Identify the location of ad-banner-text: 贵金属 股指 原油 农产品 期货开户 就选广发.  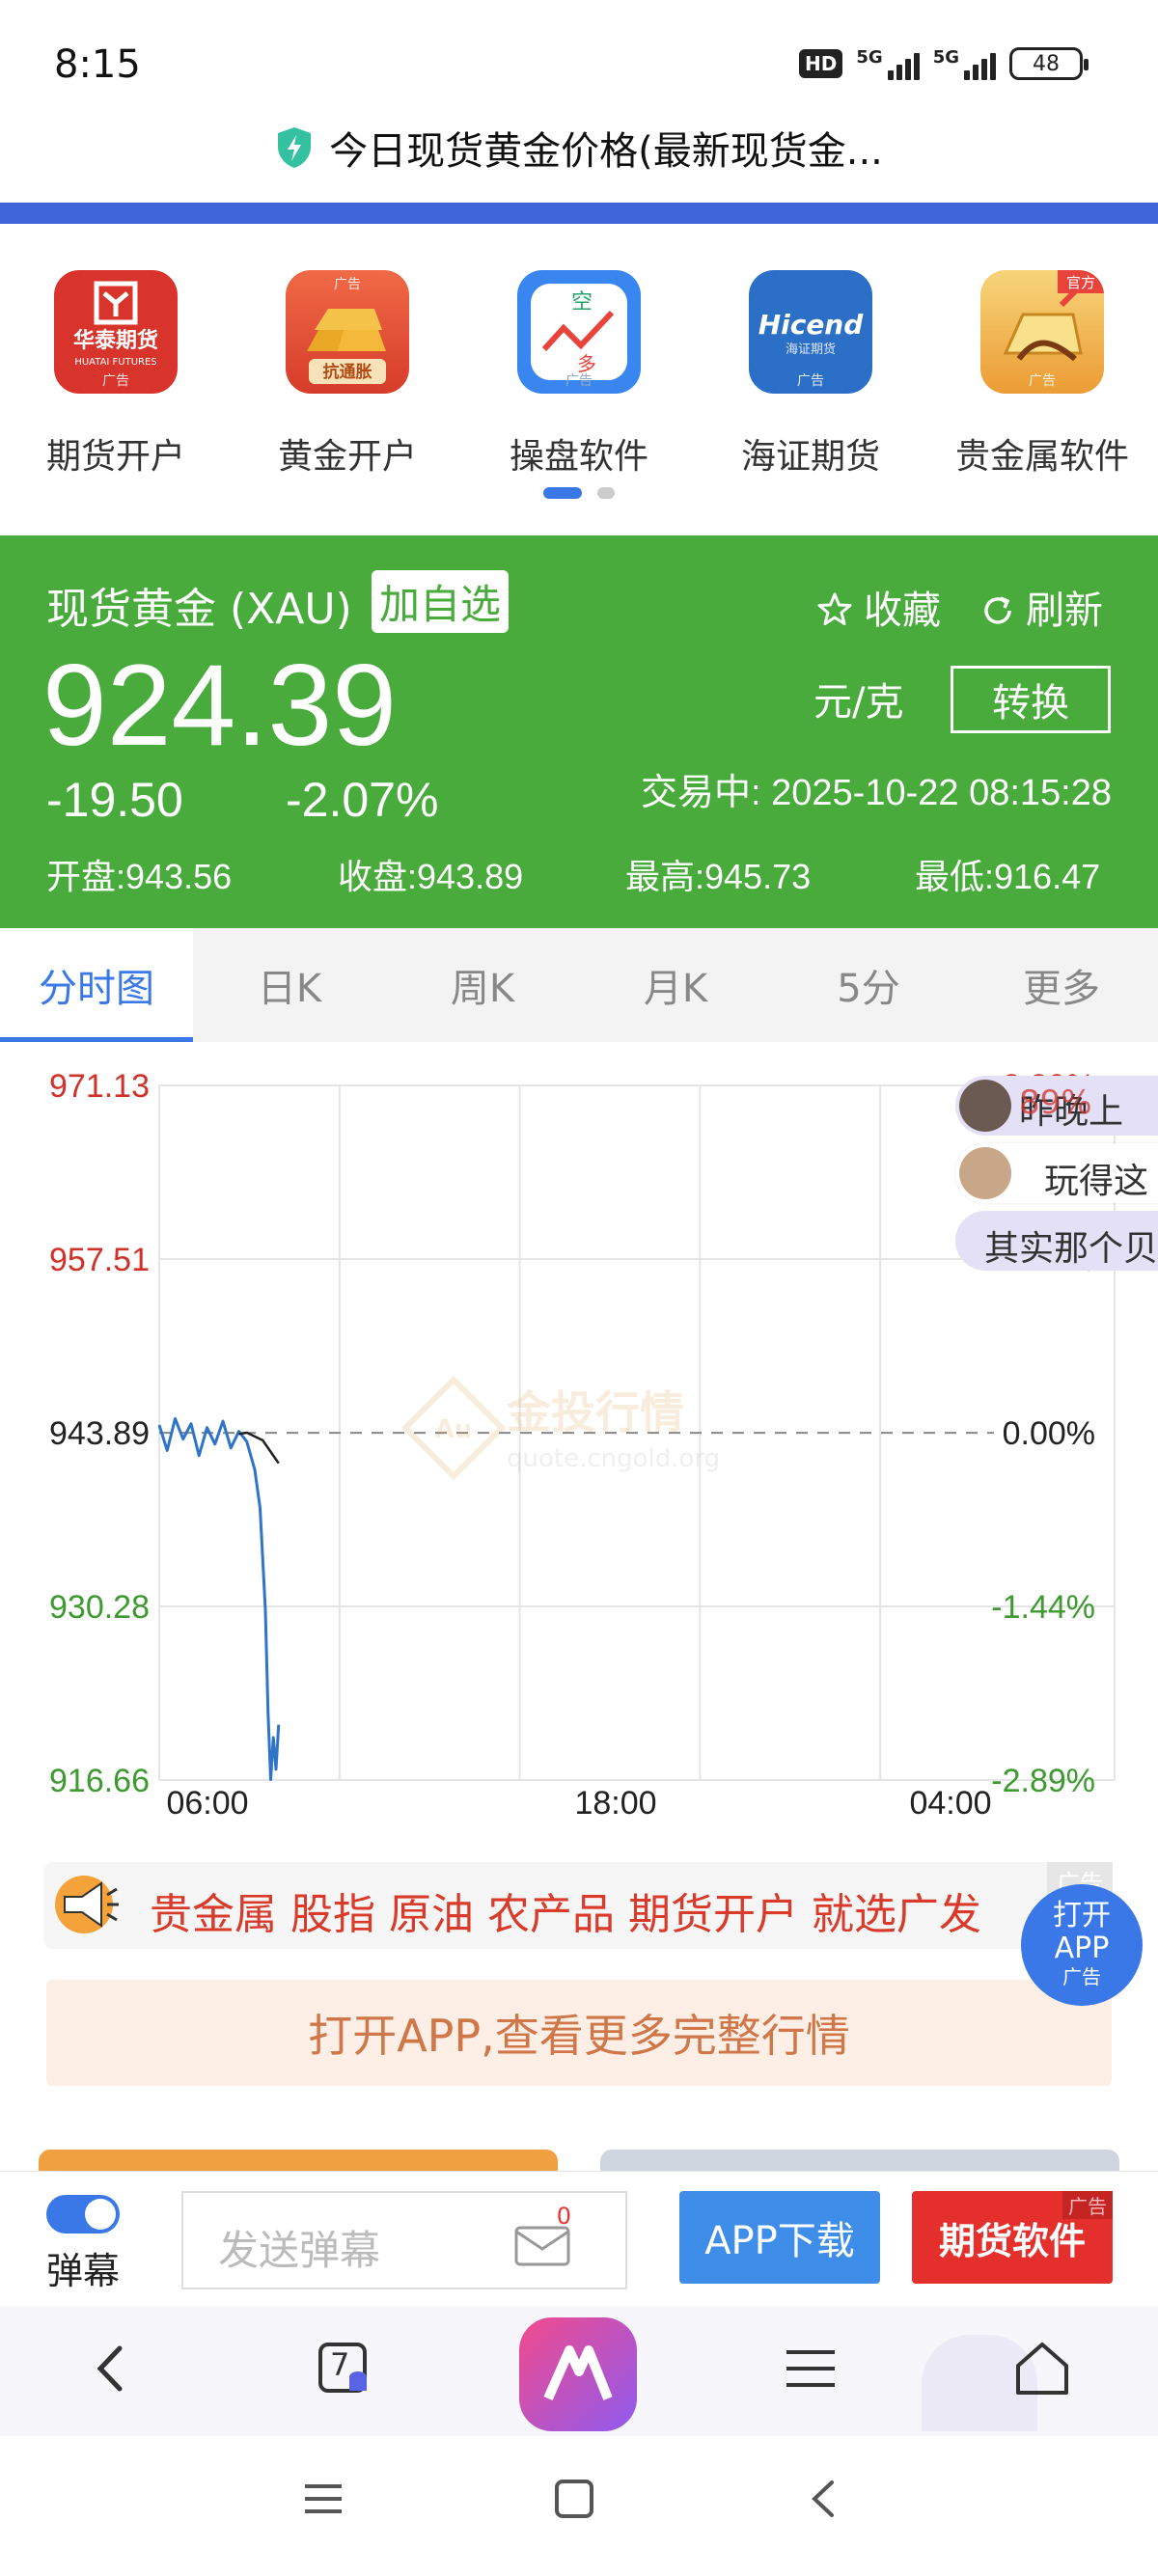
(565, 1915).